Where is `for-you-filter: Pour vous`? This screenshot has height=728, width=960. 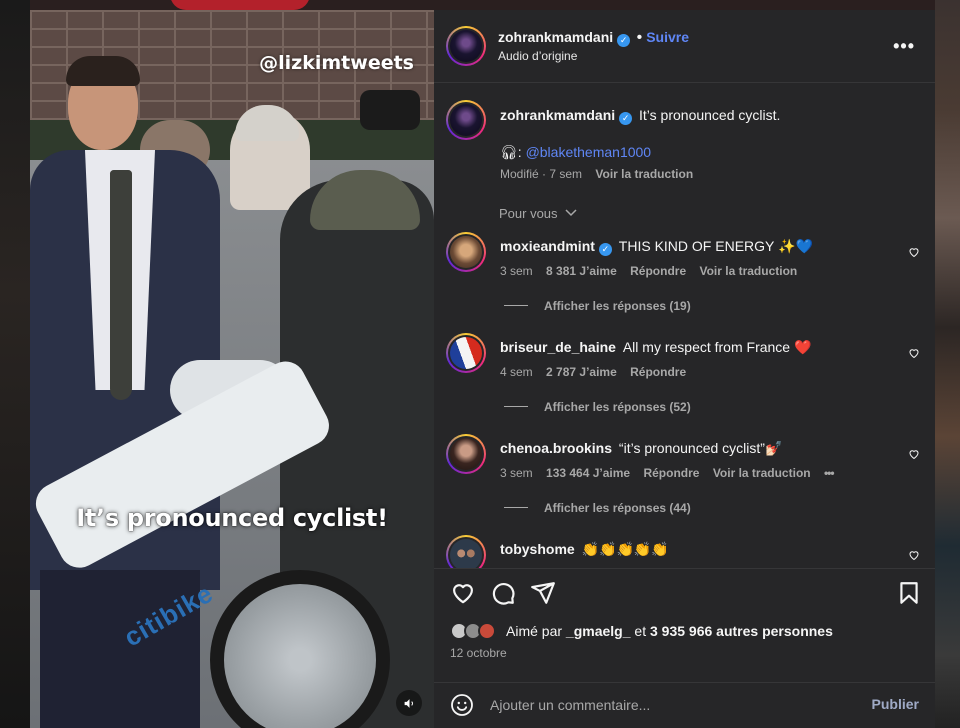
for-you-filter: Pour vous is located at coordinates (538, 213).